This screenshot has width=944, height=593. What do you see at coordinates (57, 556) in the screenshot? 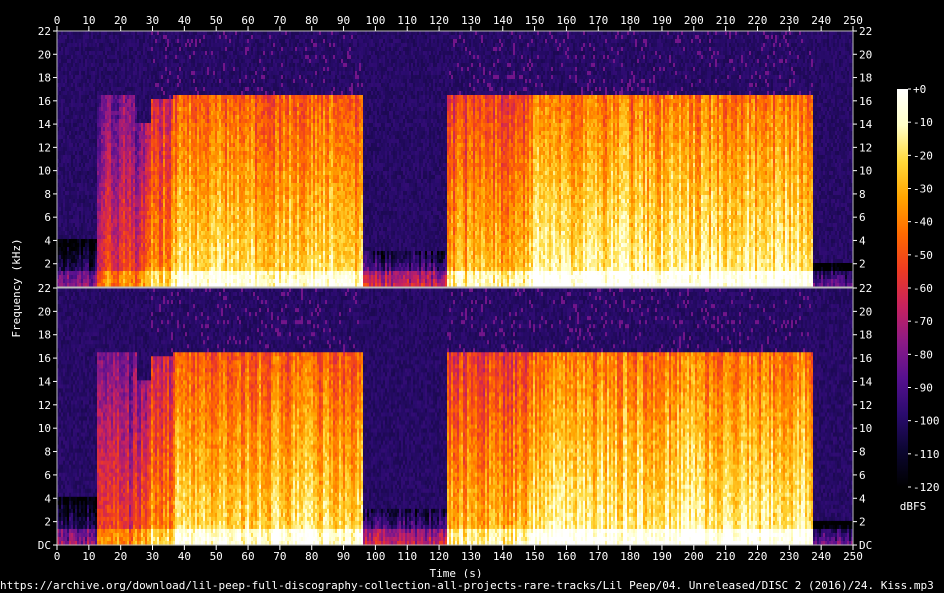
I see `x-tick-label-bottom: 0` at bounding box center [57, 556].